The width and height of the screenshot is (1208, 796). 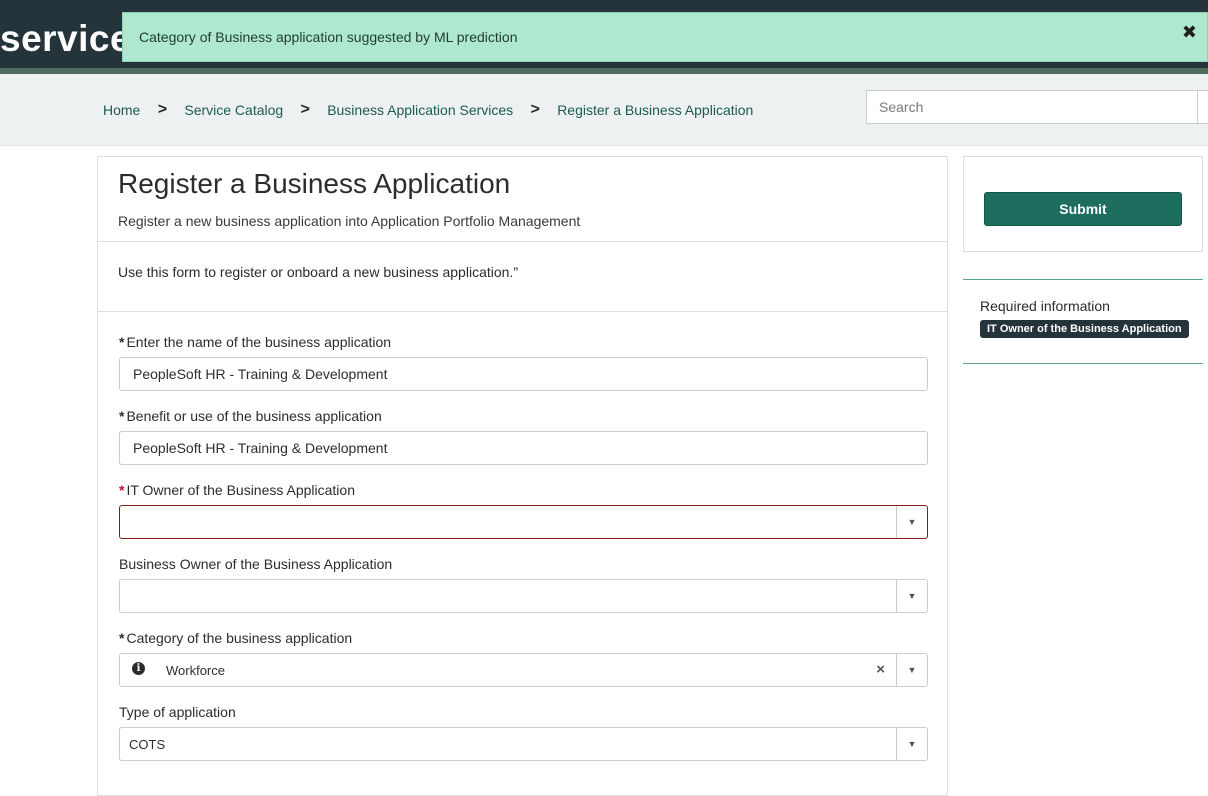 What do you see at coordinates (1083, 209) in the screenshot?
I see `submit-button: Submit` at bounding box center [1083, 209].